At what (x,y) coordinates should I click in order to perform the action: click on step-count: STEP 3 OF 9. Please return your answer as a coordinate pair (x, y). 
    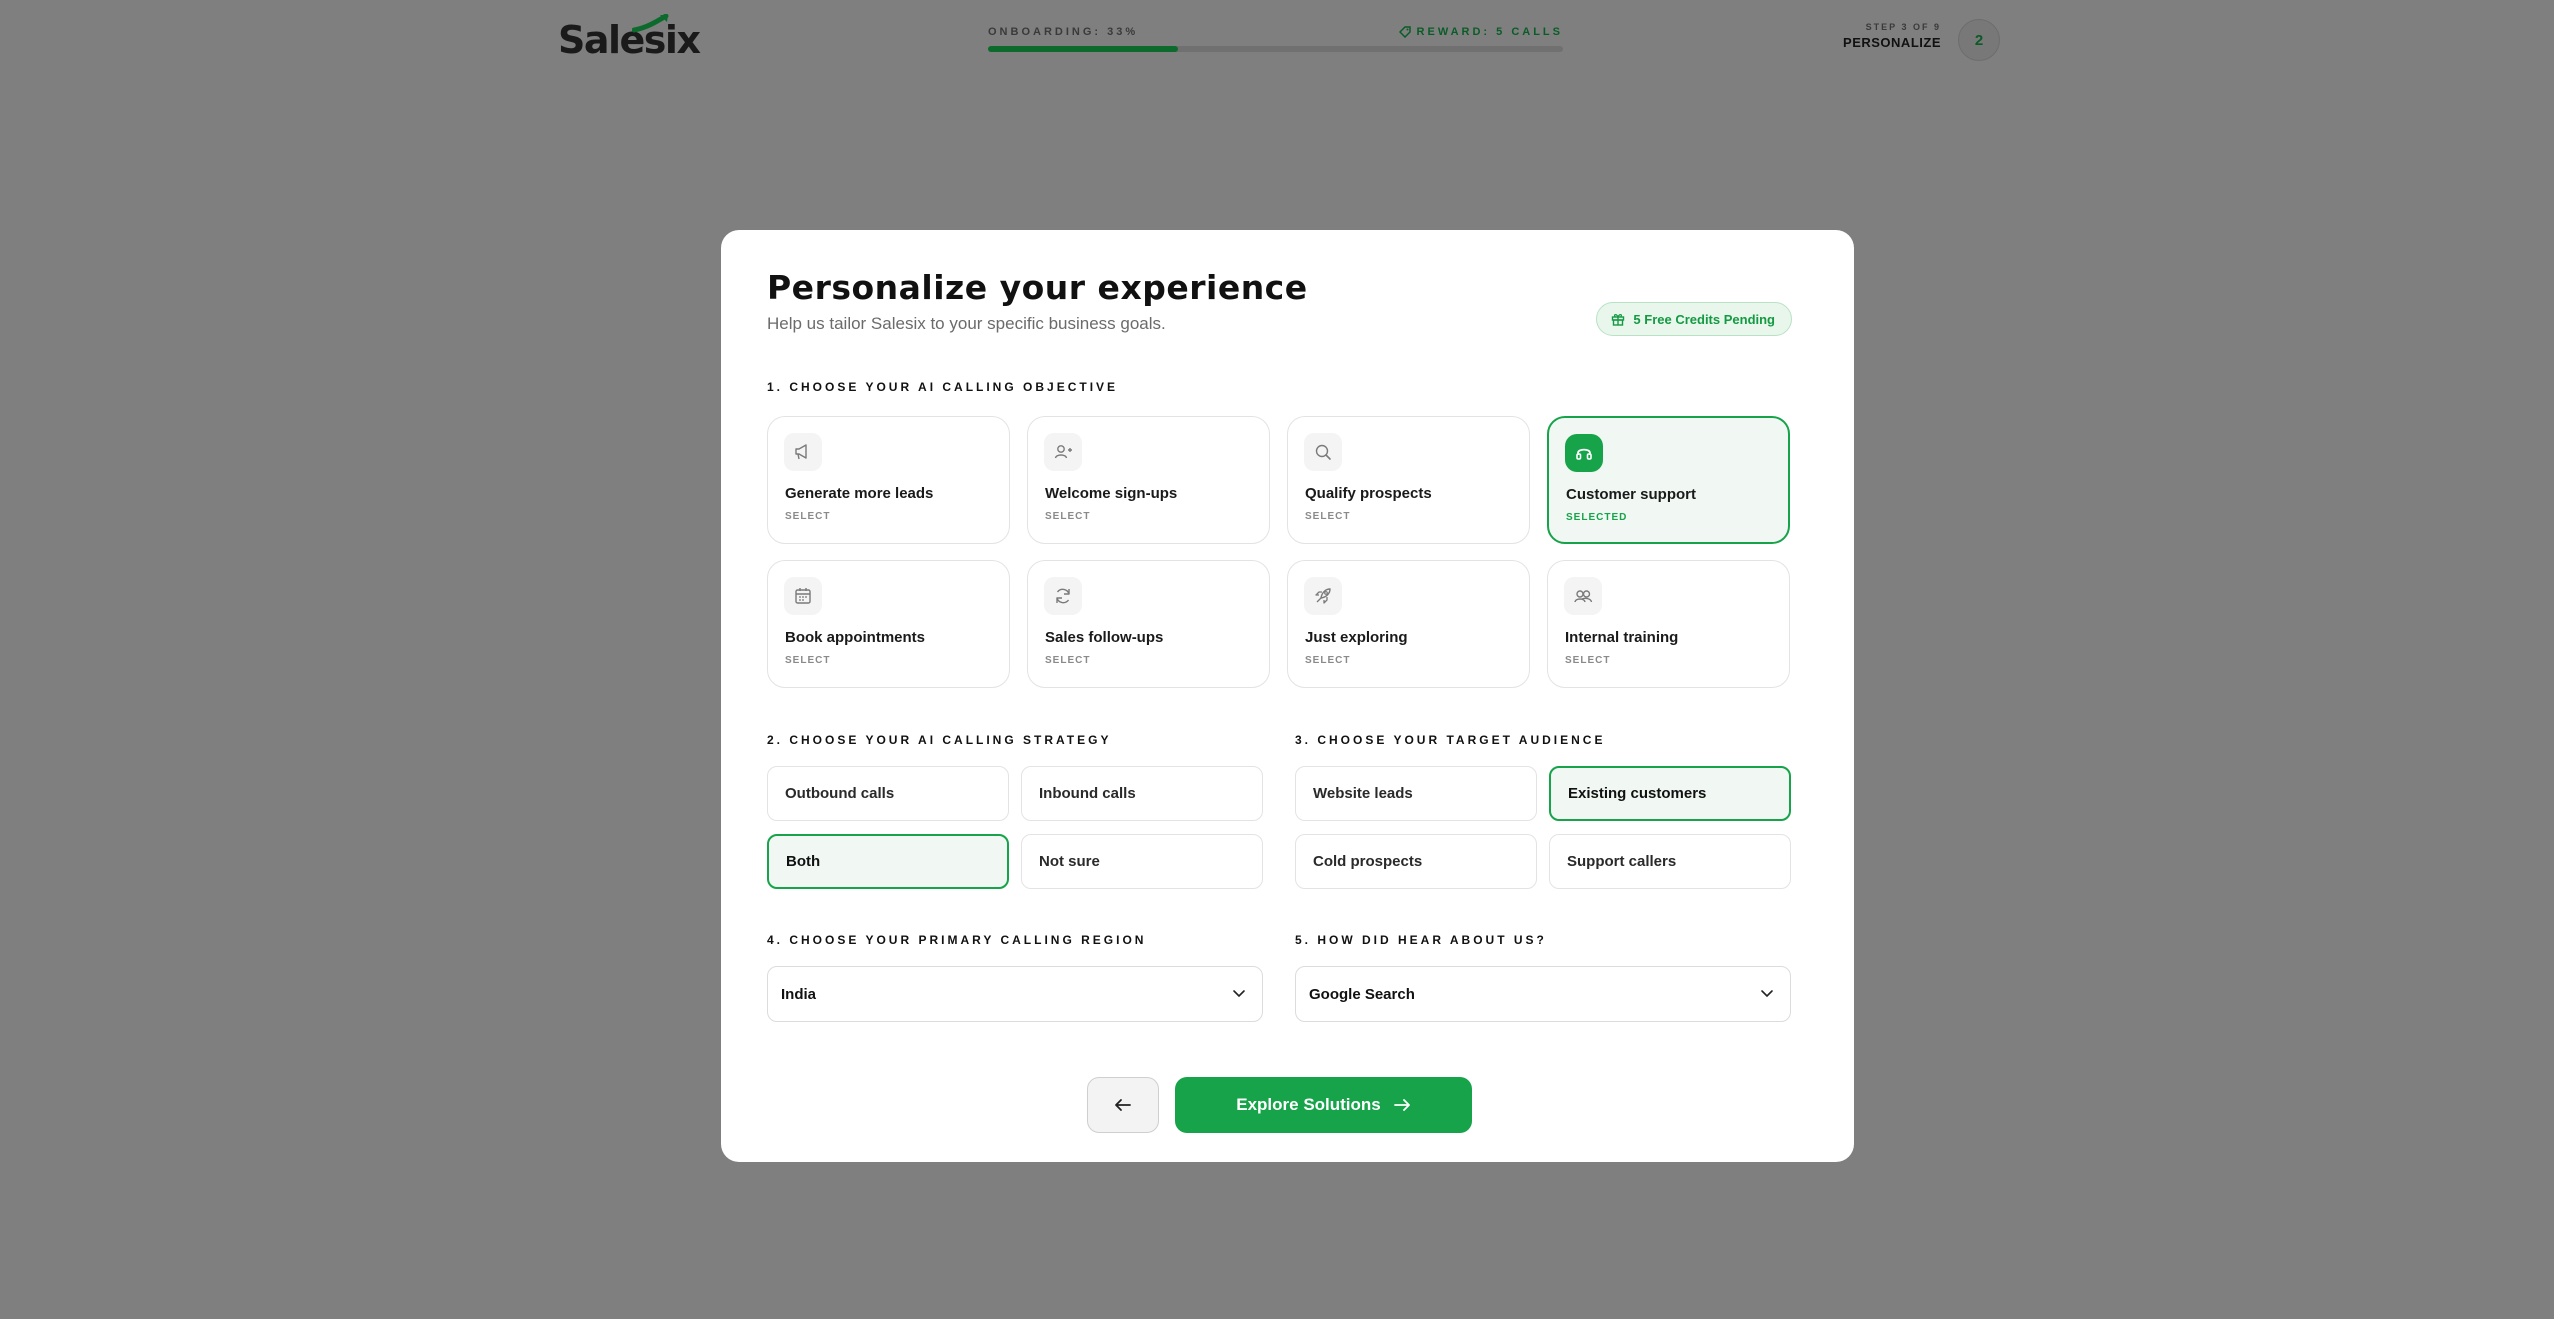
    Looking at the image, I should click on (1903, 27).